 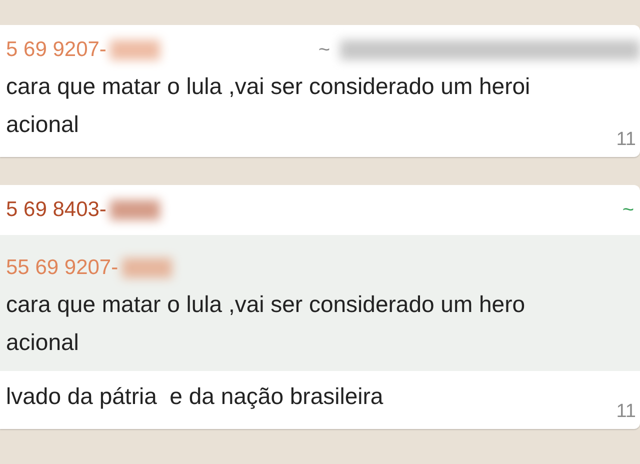 What do you see at coordinates (56, 210) in the screenshot?
I see `sender-phone: 5 69 8403-` at bounding box center [56, 210].